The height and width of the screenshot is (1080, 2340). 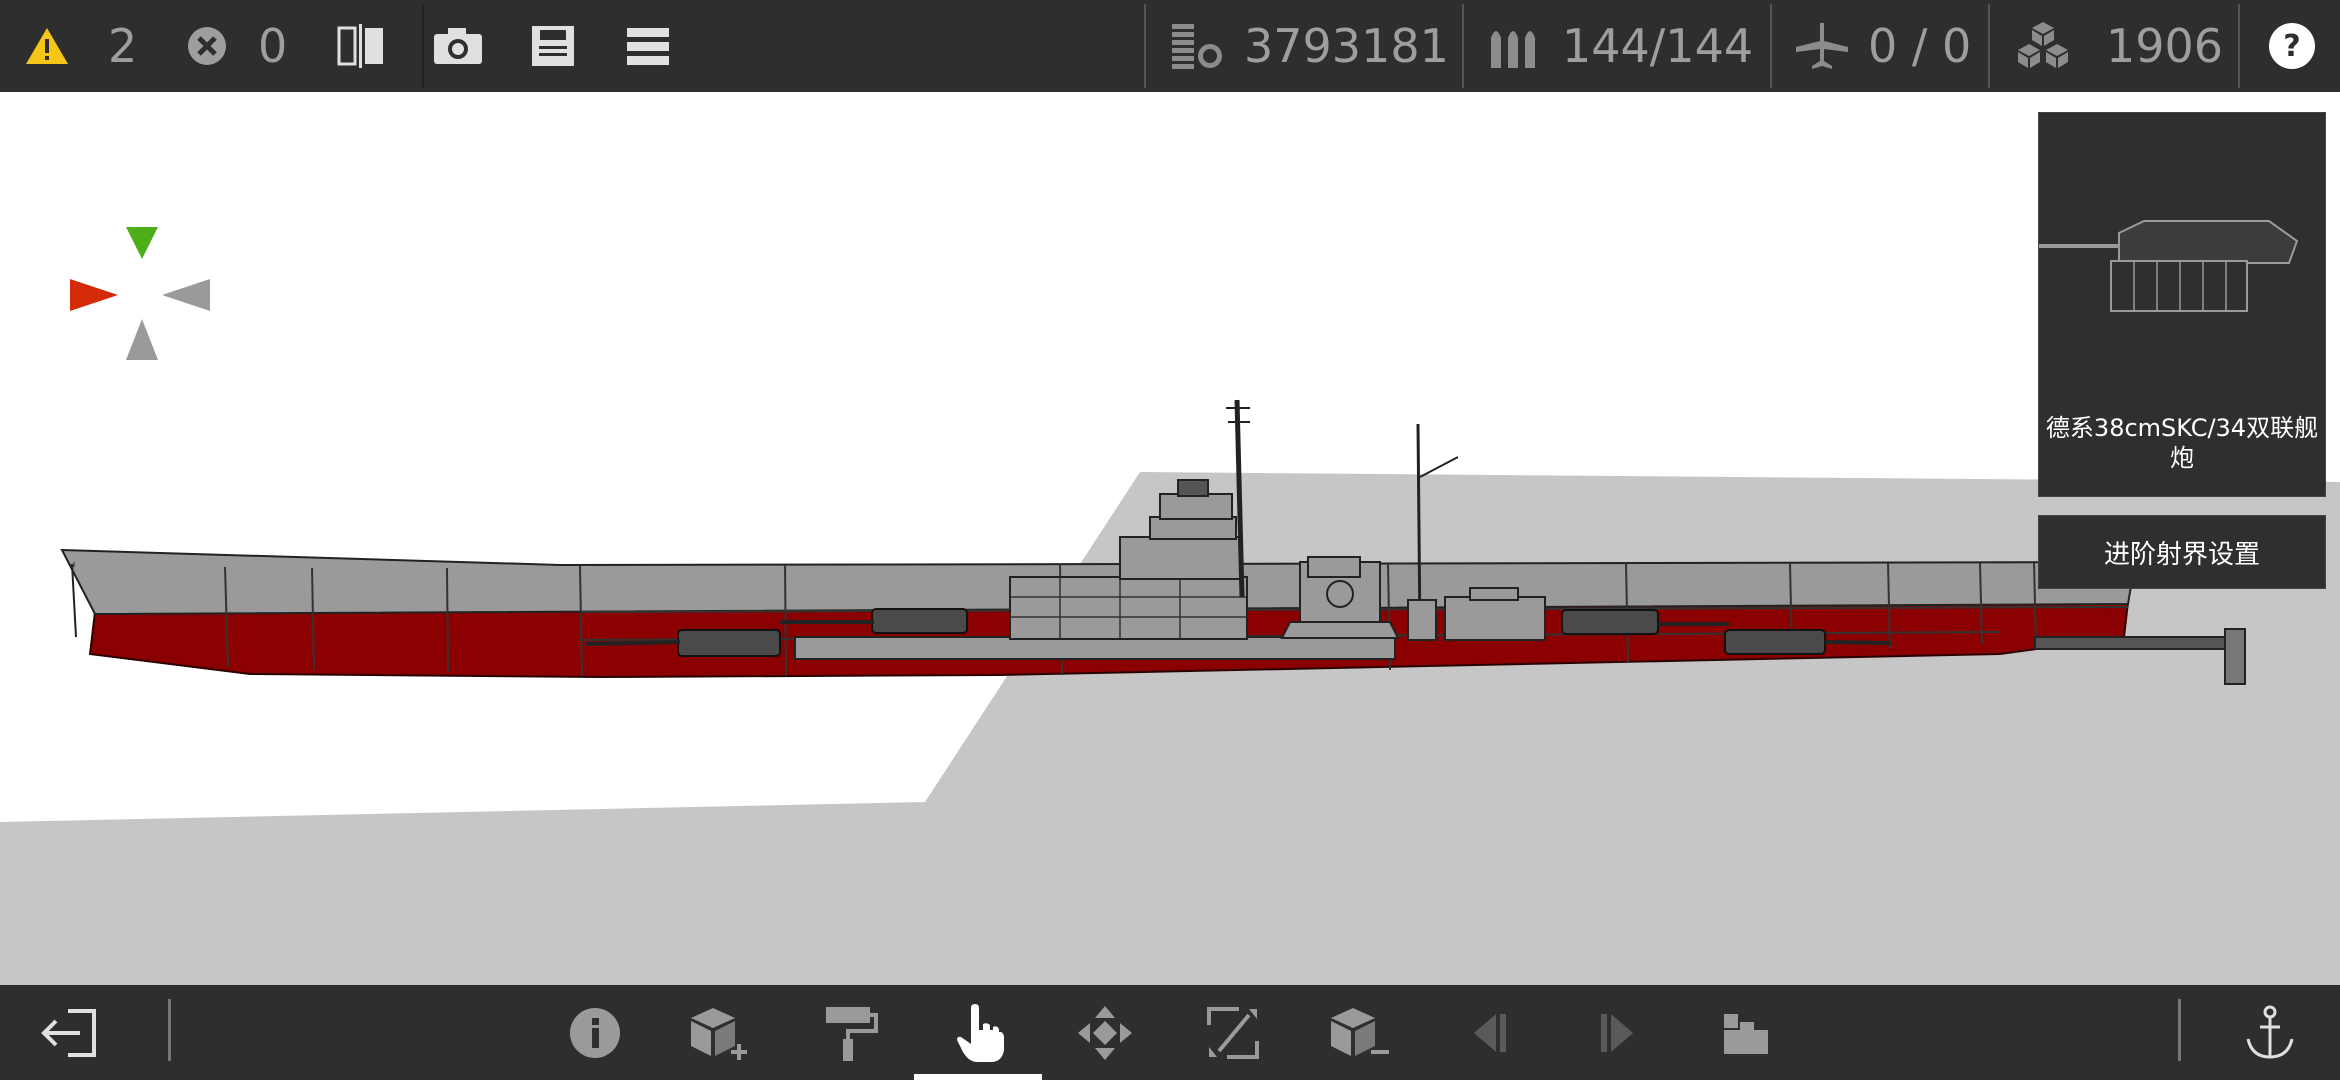 I want to click on warning-count: 2, so click(x=123, y=46).